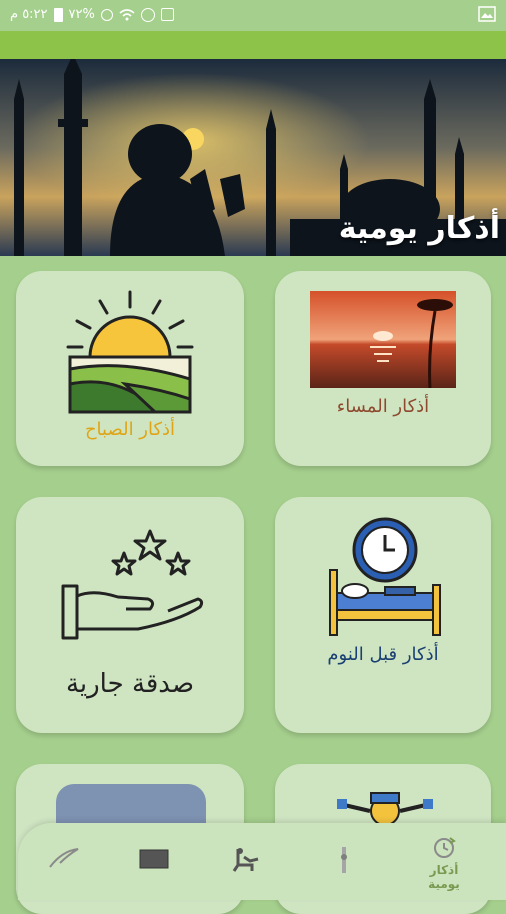  I want to click on charity-card: صدقة جارية, so click(130, 615).